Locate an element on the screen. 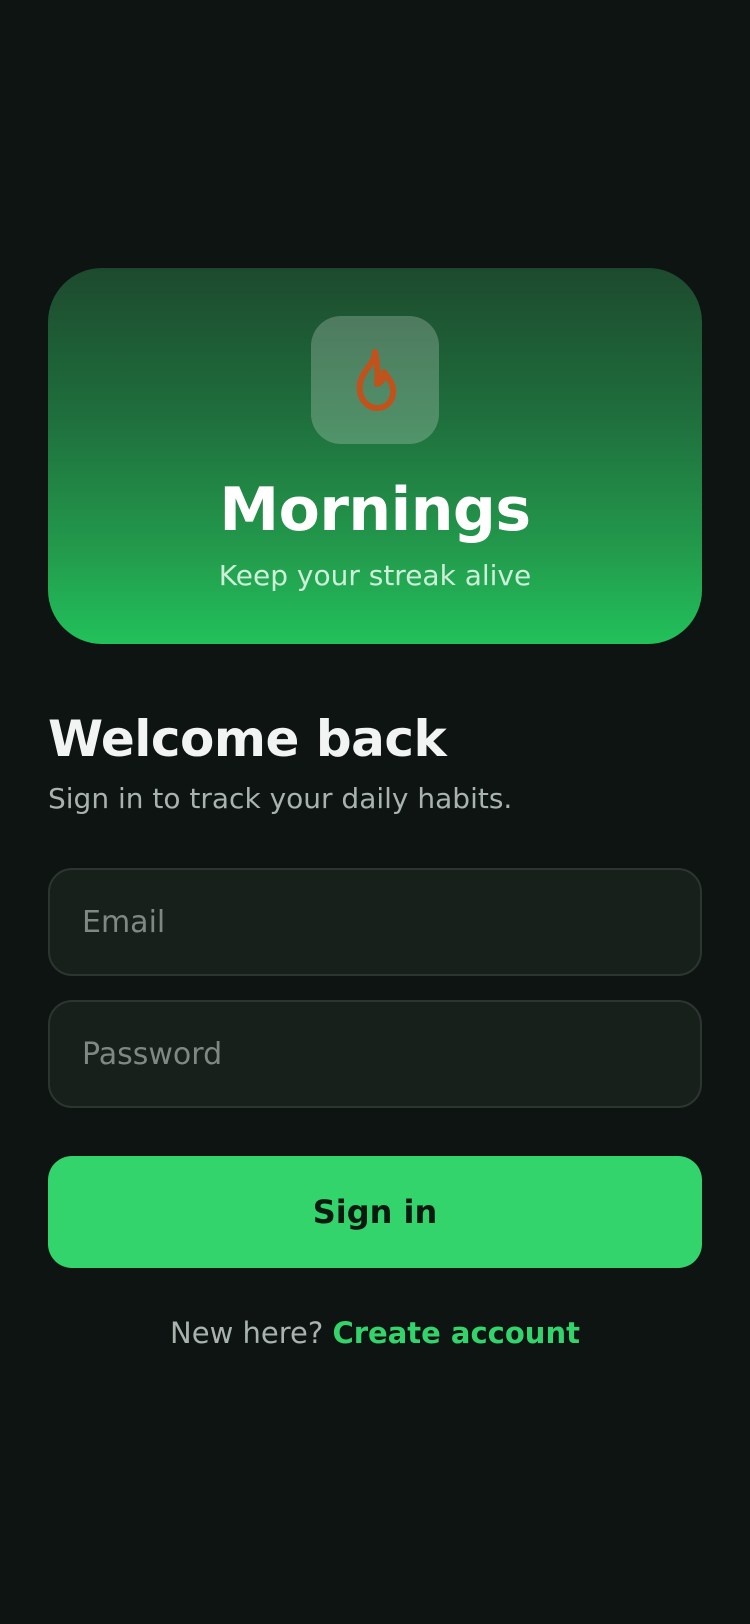 Image resolution: width=750 pixels, height=1624 pixels. email-field is located at coordinates (375, 922).